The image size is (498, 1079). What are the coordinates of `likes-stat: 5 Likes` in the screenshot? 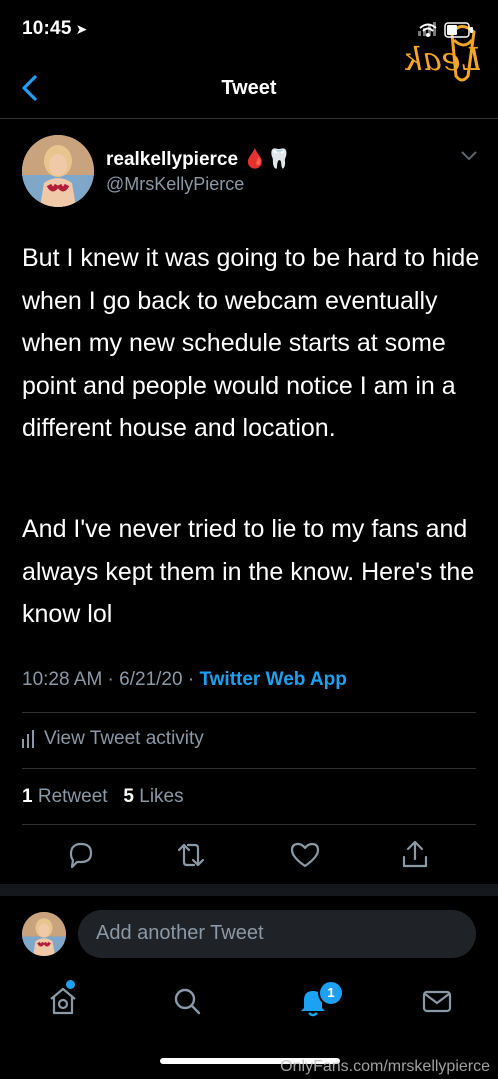 It's located at (153, 796).